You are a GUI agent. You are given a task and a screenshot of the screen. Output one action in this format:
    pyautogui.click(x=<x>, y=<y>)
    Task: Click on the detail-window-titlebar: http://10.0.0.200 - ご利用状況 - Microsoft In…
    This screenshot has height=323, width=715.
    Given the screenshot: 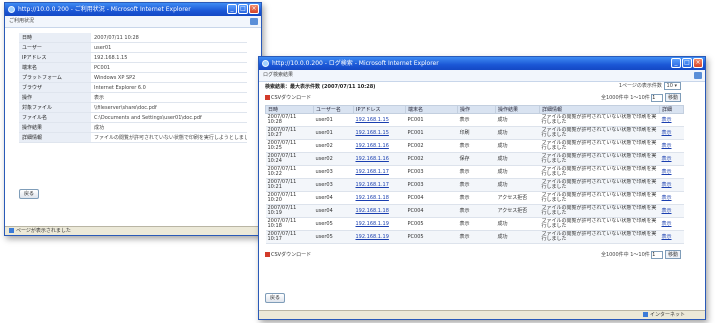 What is the action you would take?
    pyautogui.click(x=133, y=9)
    